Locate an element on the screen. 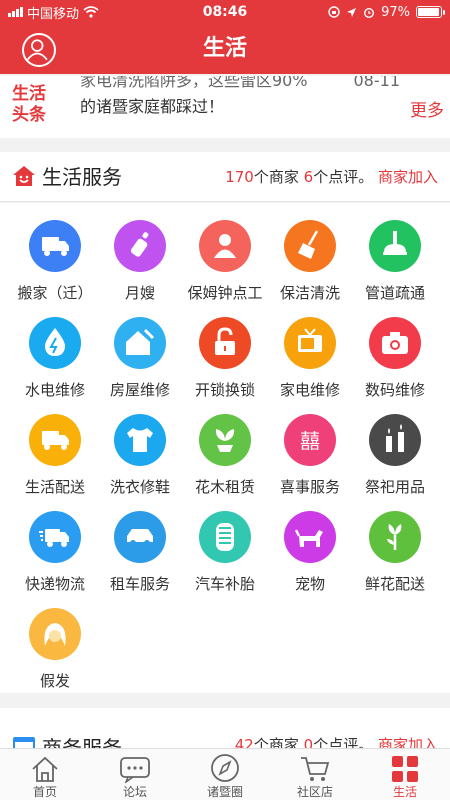  house-smile-icon is located at coordinates (24, 176).